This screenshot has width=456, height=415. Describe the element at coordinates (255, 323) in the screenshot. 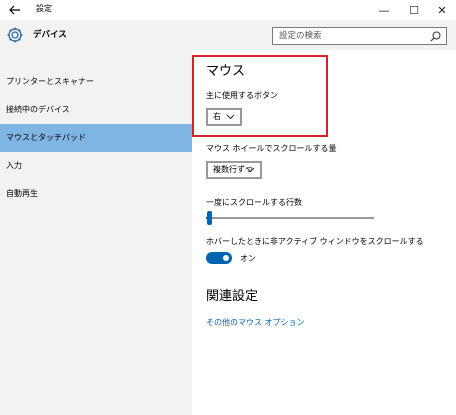

I see `other-mouse-options-link: その他のマウス オプション` at that location.